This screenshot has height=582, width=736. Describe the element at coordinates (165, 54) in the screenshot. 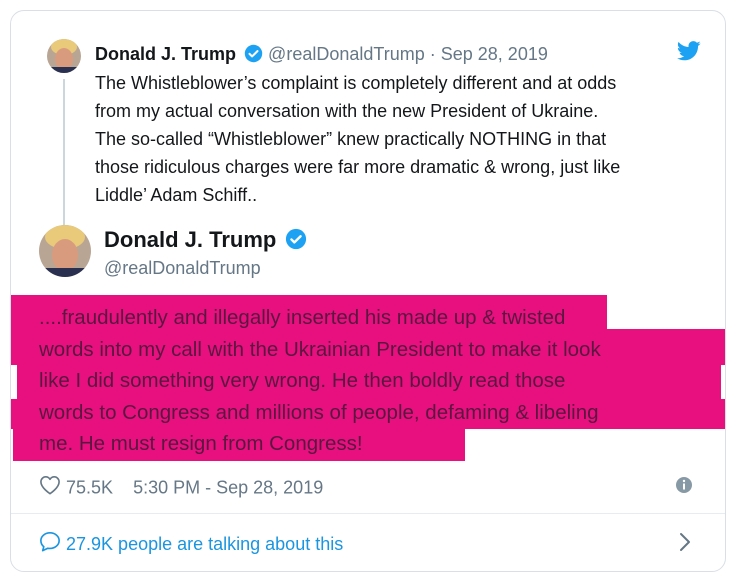

I see `parent-author-name: Donald J. Trump` at that location.